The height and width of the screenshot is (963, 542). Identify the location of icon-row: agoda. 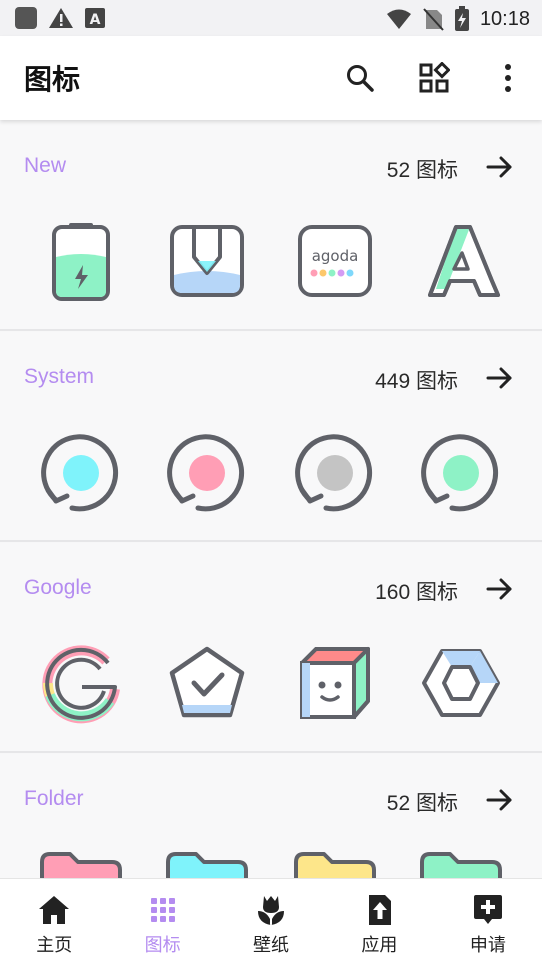
(271, 262).